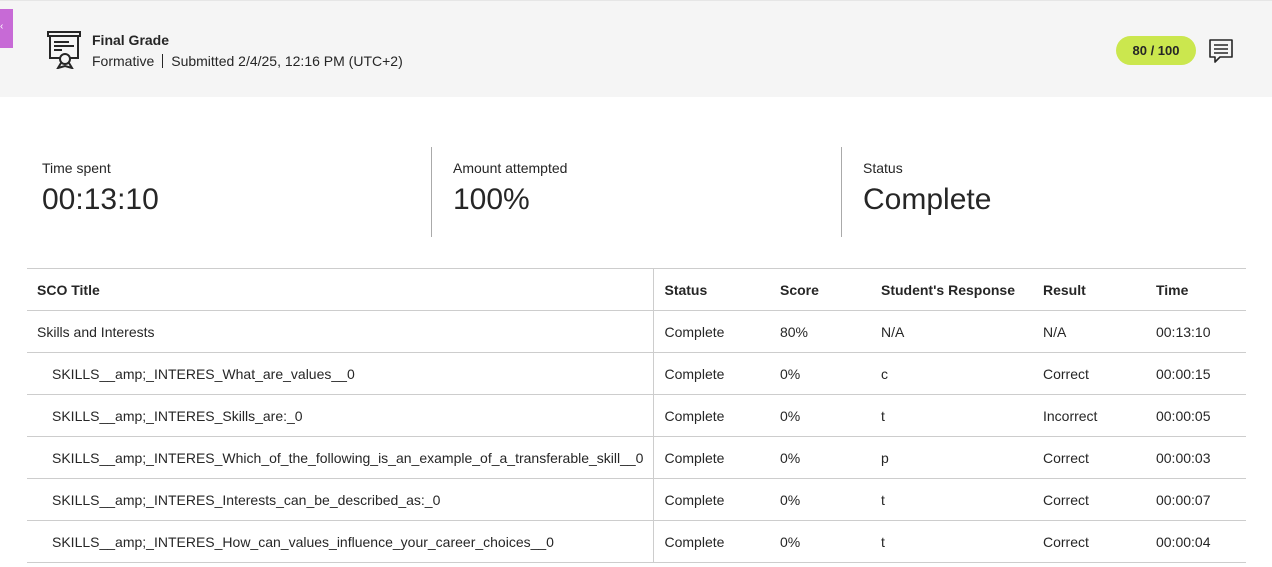  Describe the element at coordinates (76, 168) in the screenshot. I see `stat-label: Time spent` at that location.